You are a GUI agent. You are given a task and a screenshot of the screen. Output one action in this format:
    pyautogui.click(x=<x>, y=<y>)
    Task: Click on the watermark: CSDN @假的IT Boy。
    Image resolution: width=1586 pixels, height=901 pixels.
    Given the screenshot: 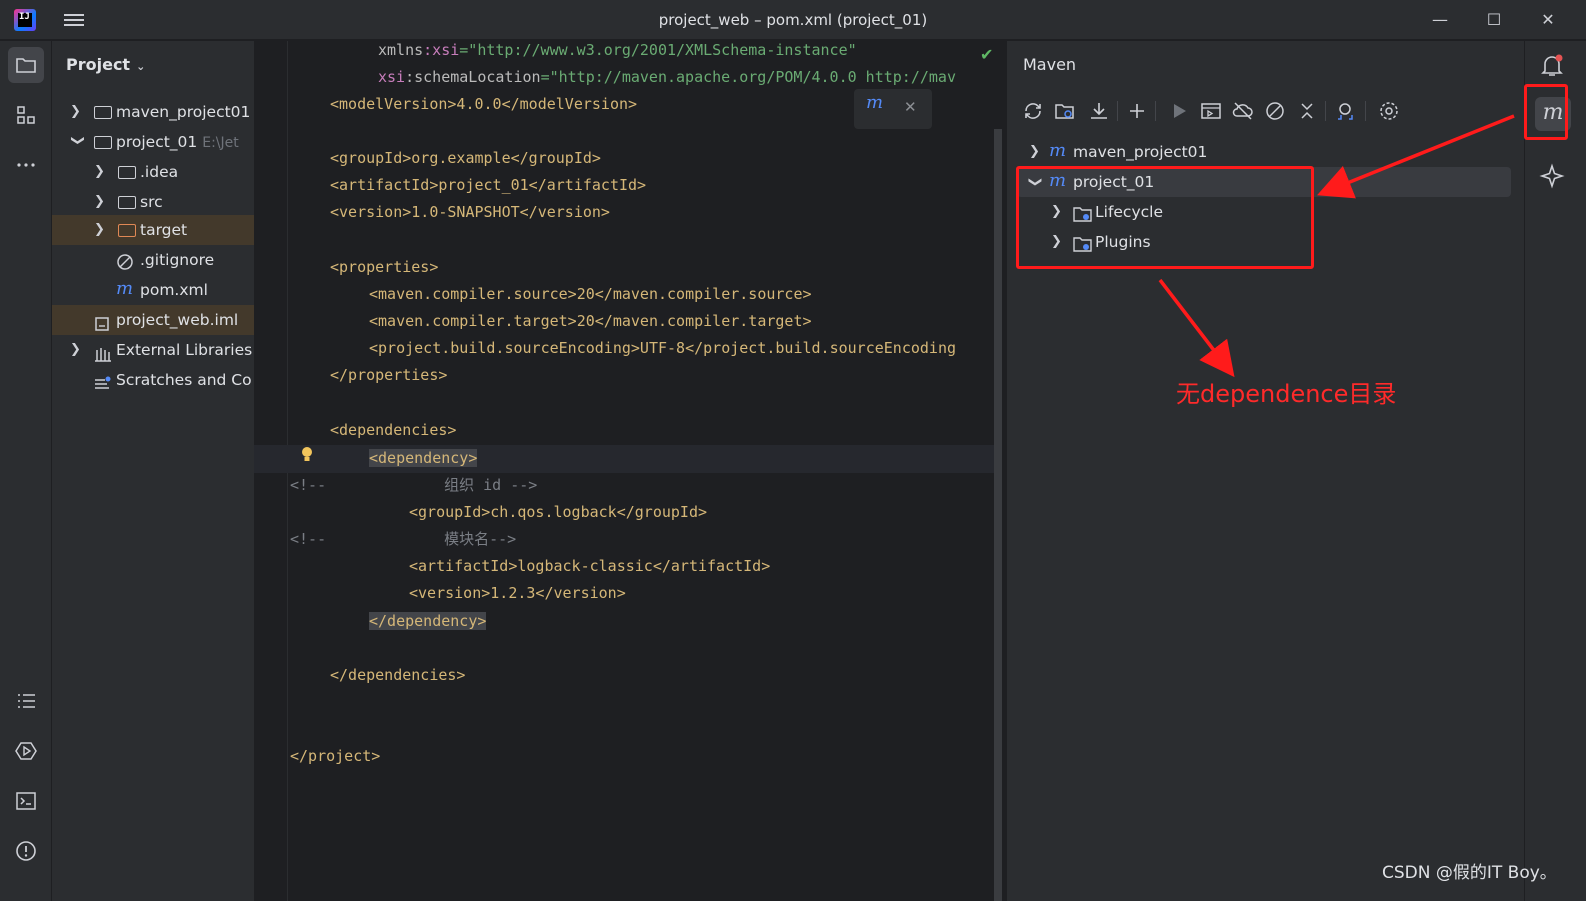 What is the action you would take?
    pyautogui.click(x=1469, y=873)
    